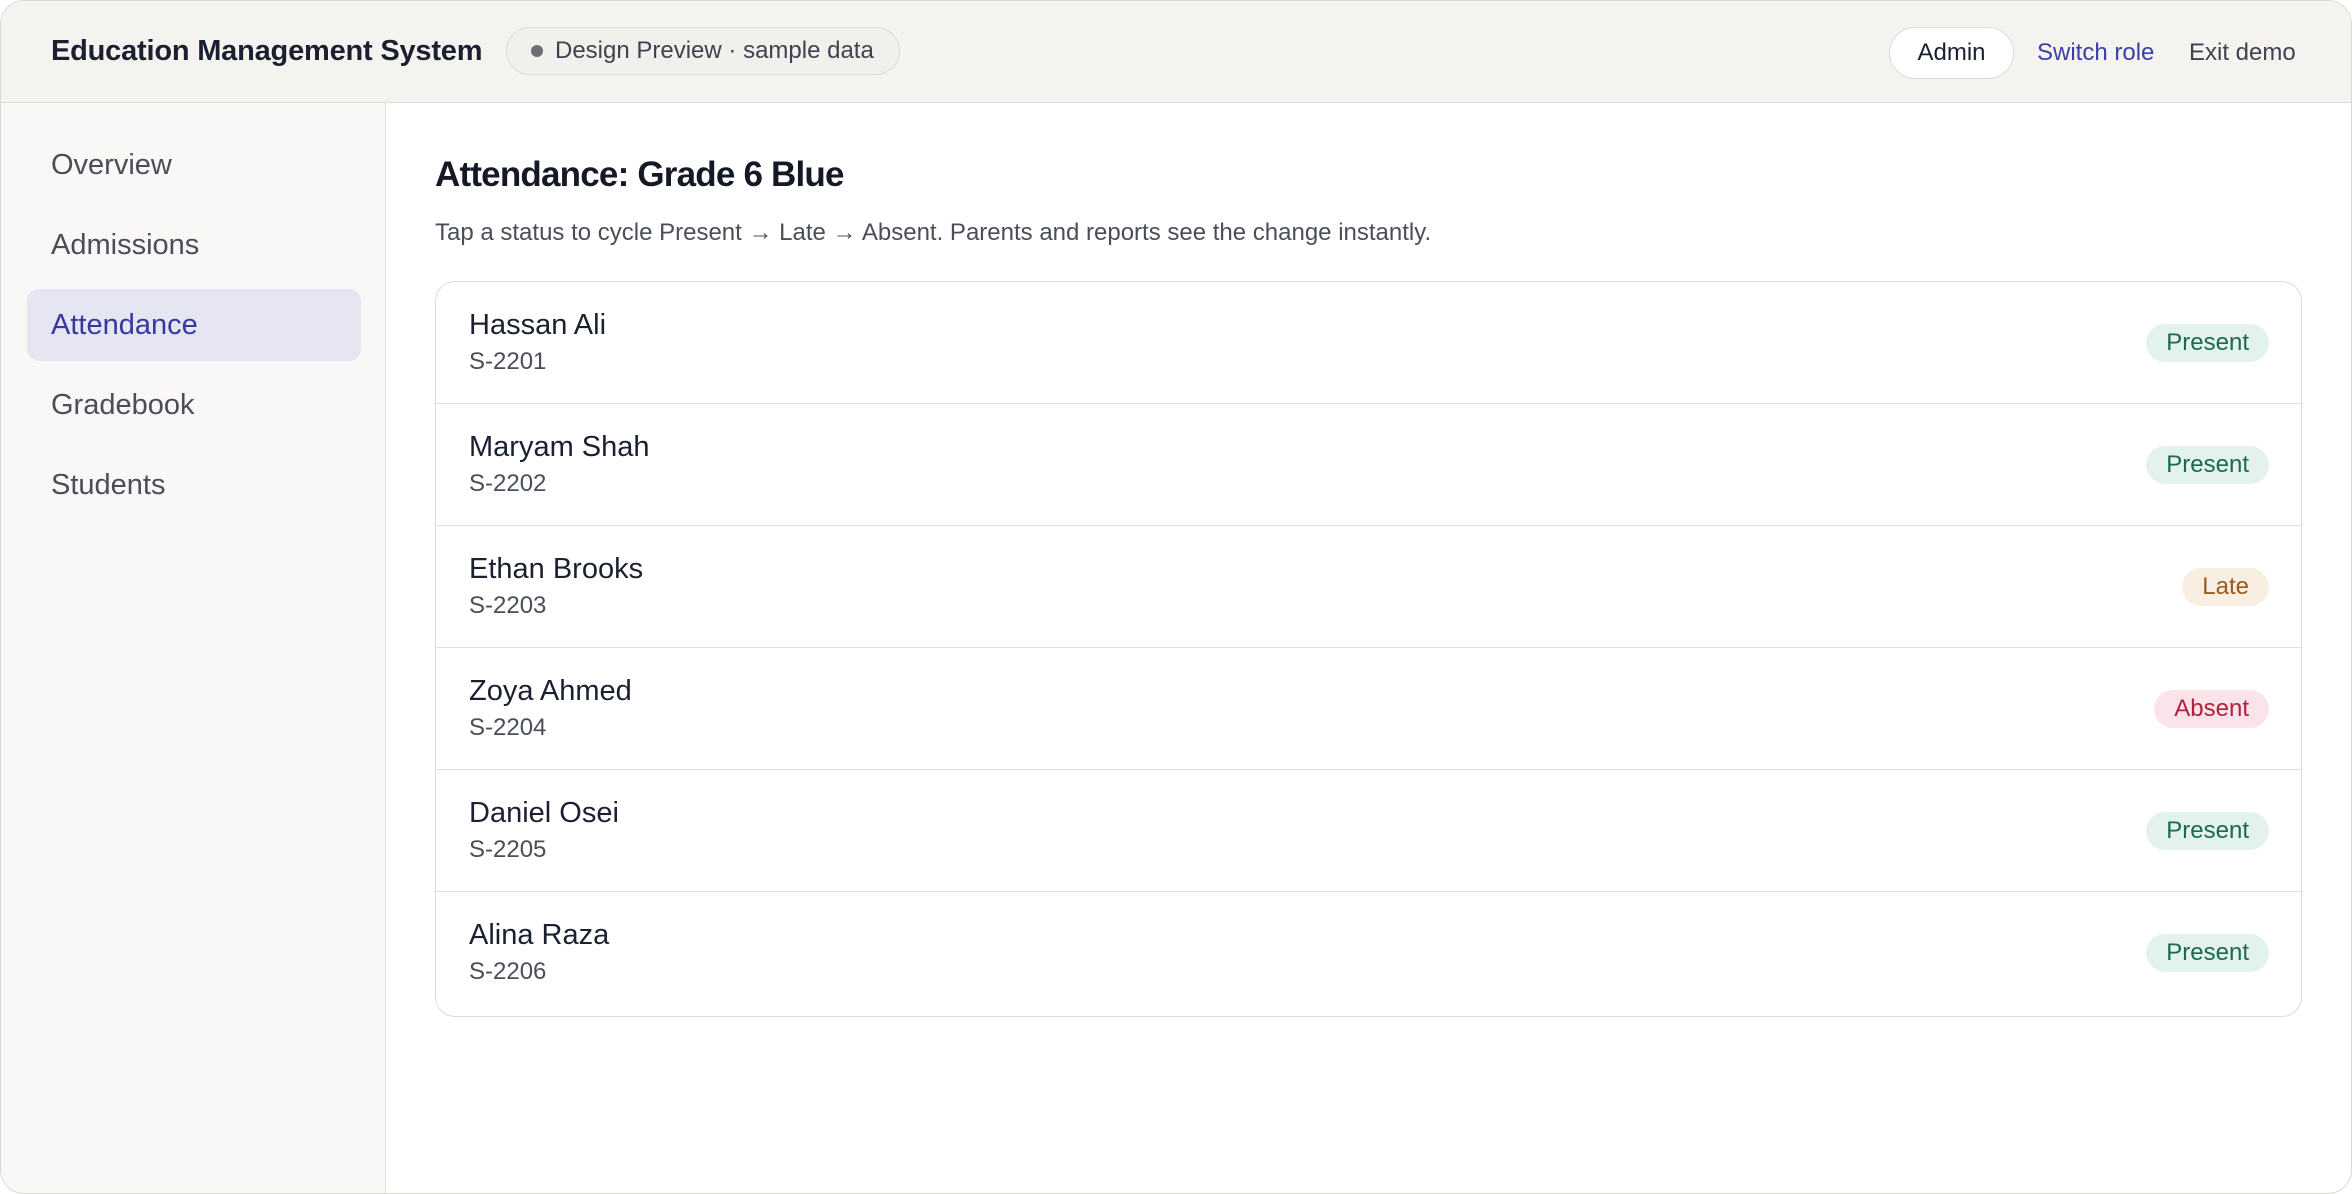 The image size is (2352, 1194). Describe the element at coordinates (539, 935) in the screenshot. I see `student-name: Alina Raza` at that location.